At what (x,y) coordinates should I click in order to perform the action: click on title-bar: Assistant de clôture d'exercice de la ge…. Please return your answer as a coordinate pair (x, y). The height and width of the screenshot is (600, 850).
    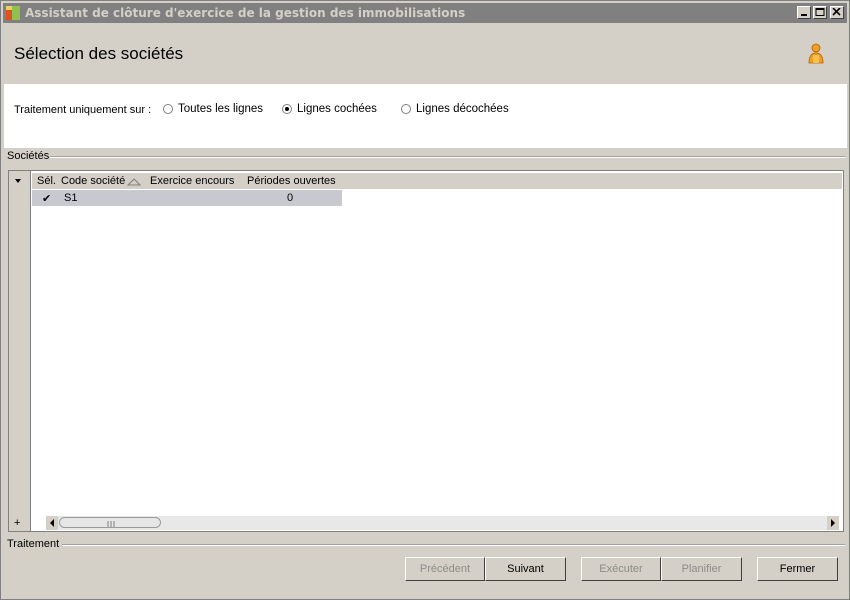
    Looking at the image, I should click on (425, 13).